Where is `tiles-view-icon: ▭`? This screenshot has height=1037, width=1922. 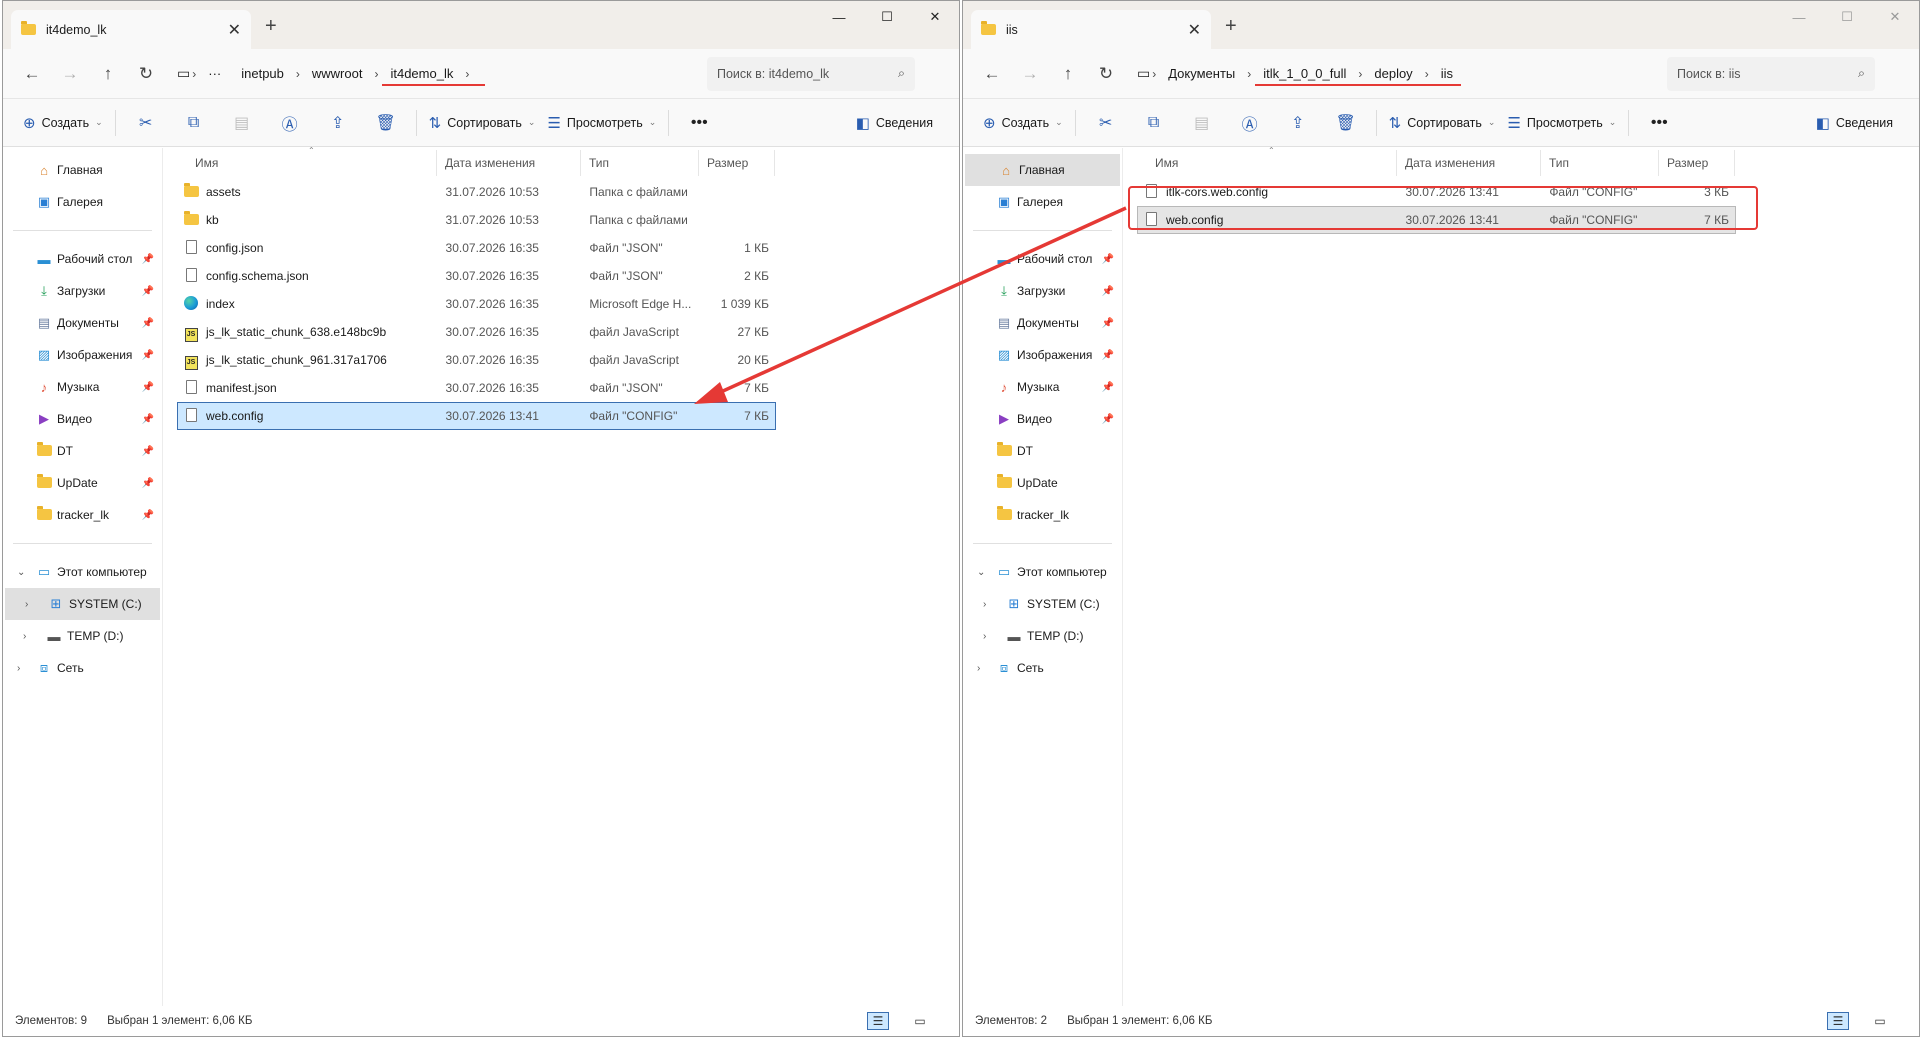 tiles-view-icon: ▭ is located at coordinates (920, 1021).